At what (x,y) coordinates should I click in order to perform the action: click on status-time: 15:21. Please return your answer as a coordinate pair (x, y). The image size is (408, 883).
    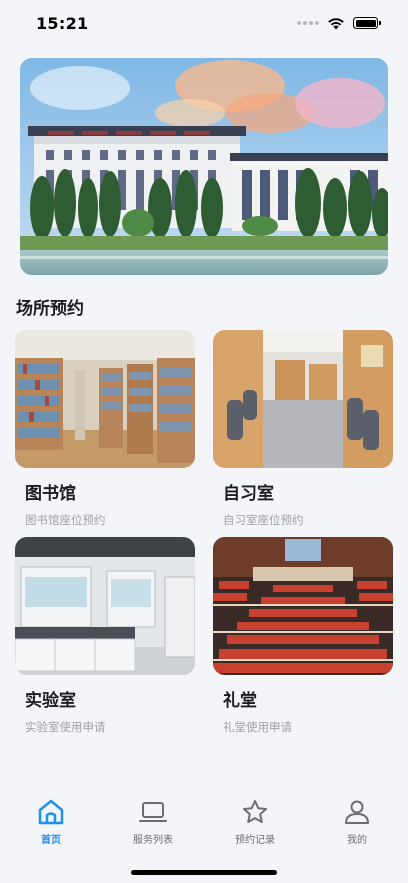
    Looking at the image, I should click on (62, 23).